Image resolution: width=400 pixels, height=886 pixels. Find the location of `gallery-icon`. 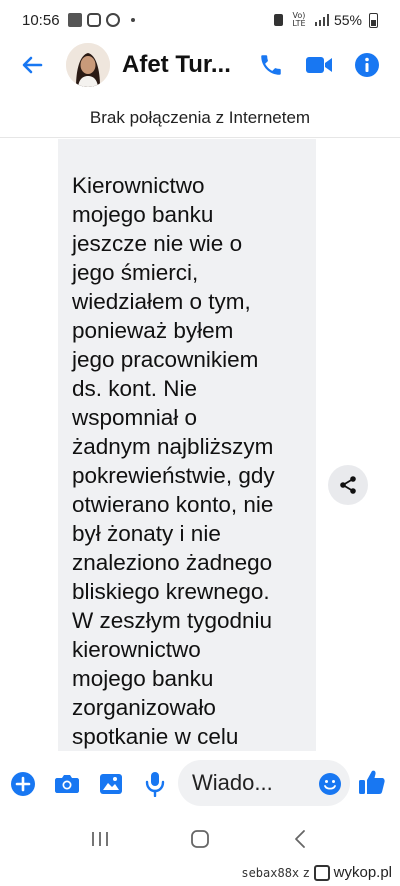

gallery-icon is located at coordinates (111, 784).